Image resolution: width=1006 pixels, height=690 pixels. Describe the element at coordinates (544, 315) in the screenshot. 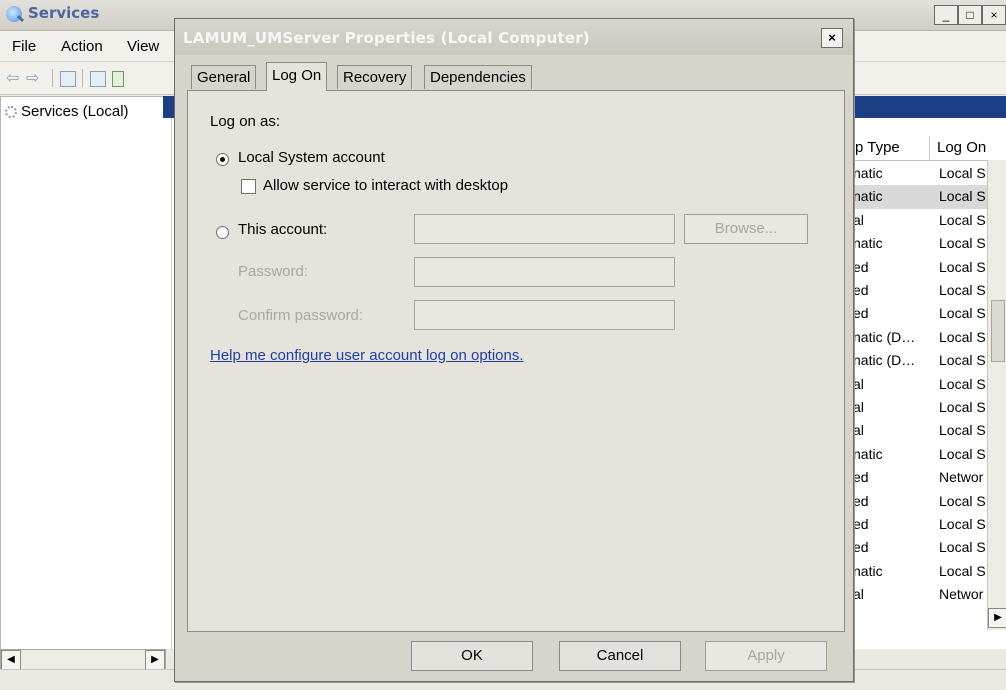

I see `confirm-password-field` at that location.